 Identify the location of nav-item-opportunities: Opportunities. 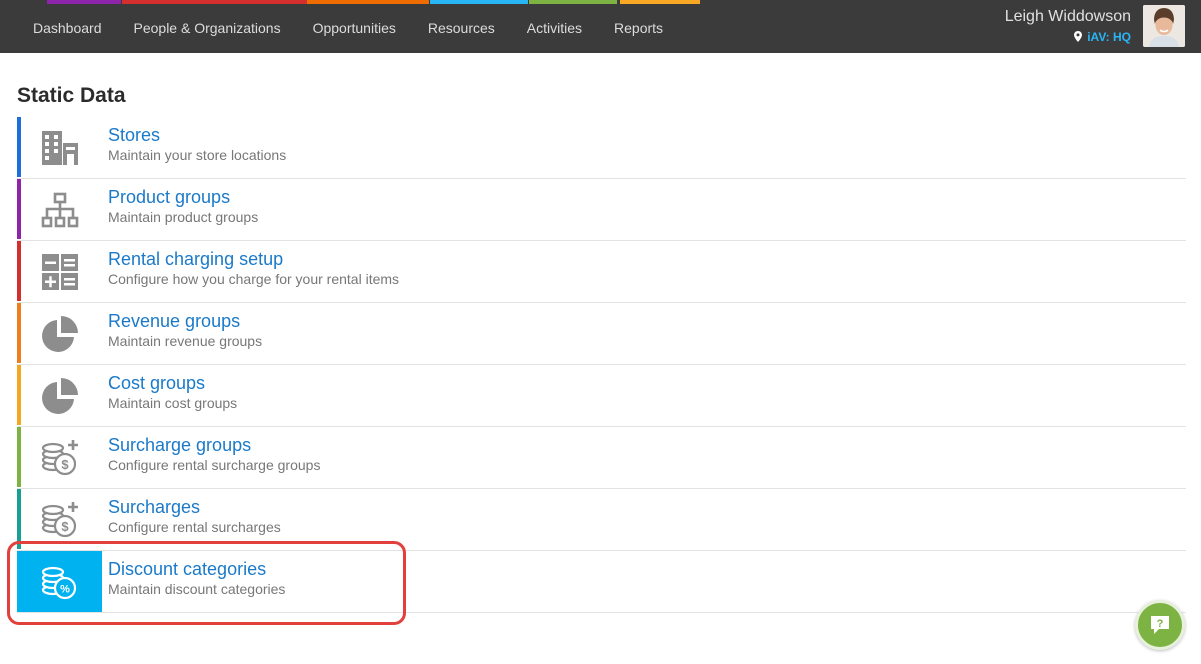
(354, 27).